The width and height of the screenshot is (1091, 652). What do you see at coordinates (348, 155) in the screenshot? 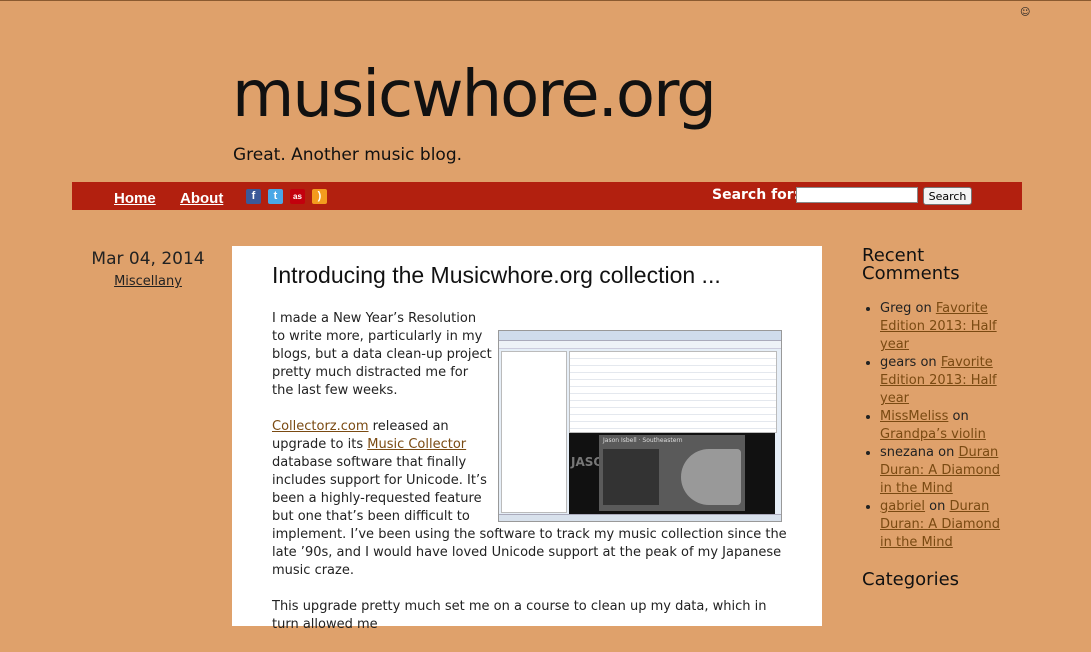
I see `site-tagline: Great. Another music blog.` at bounding box center [348, 155].